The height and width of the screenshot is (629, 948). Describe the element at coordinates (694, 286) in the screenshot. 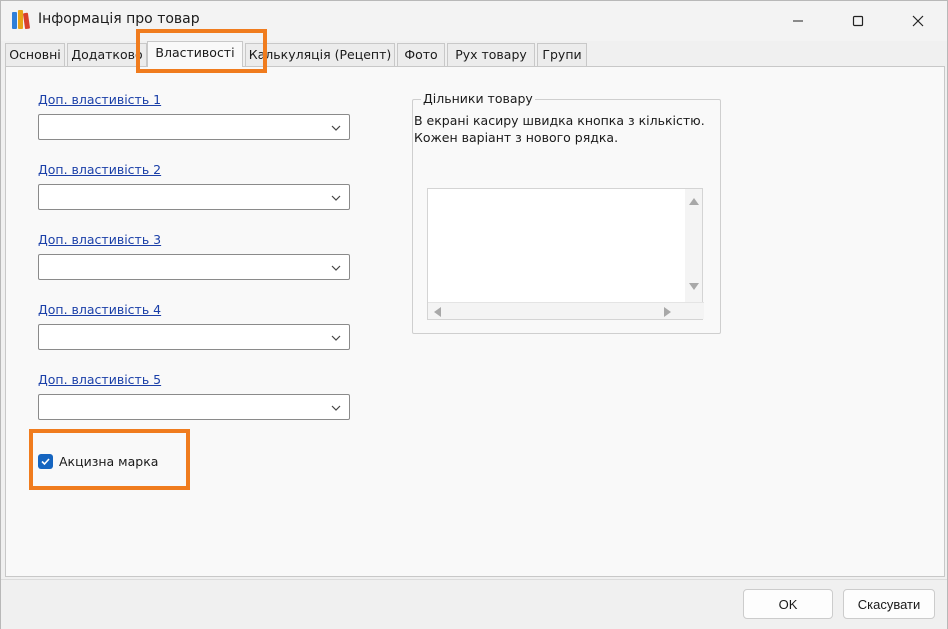

I see `scroll-down-icon` at that location.